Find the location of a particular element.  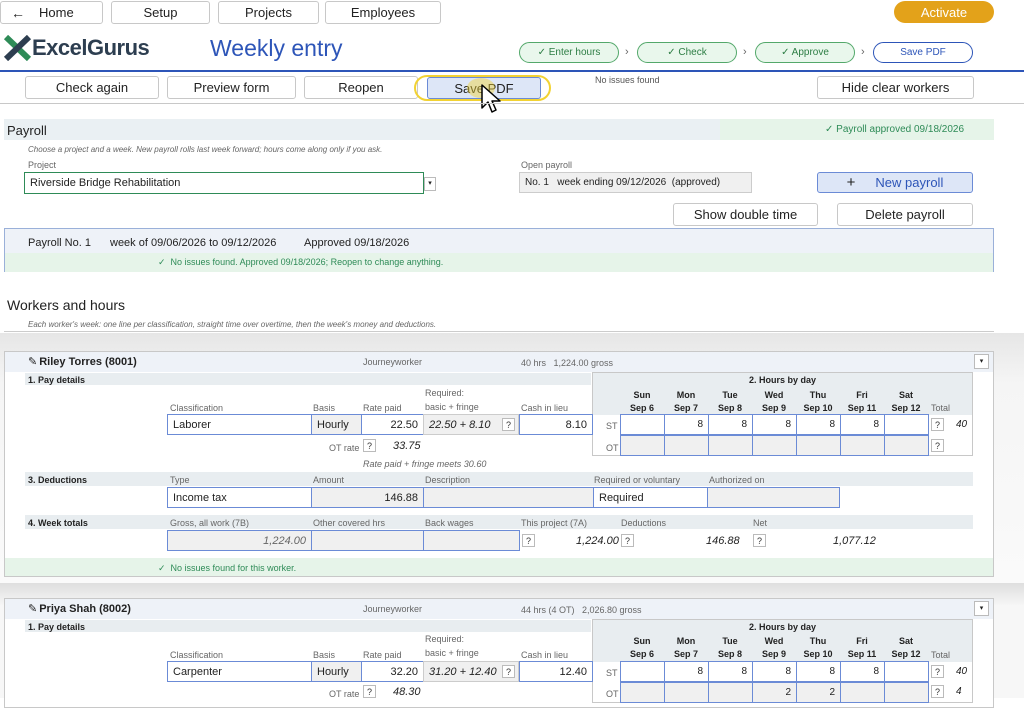

step-chevron-icon: › is located at coordinates (627, 52).